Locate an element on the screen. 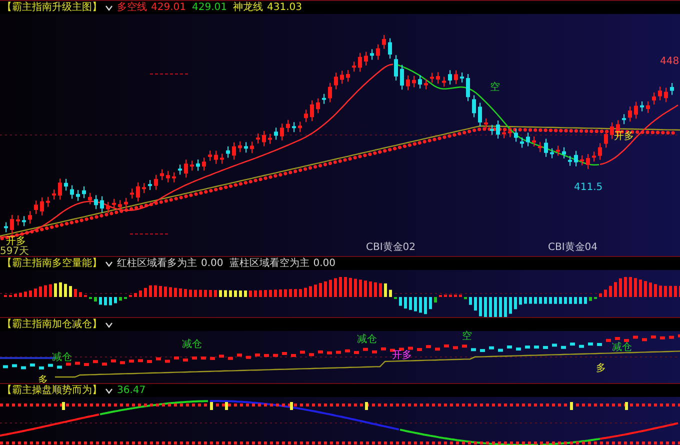 The width and height of the screenshot is (680, 445). indicator-label: 神龙线 is located at coordinates (248, 7).